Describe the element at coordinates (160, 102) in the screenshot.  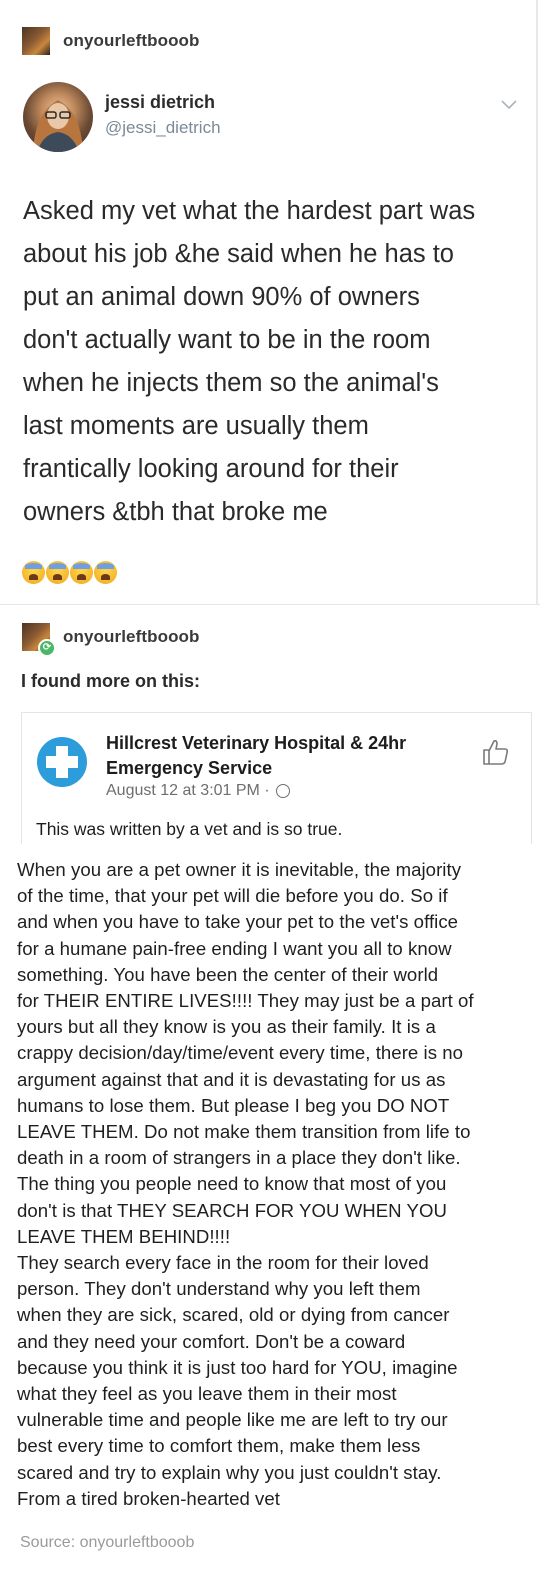
I see `tweet-author-name: jessi dietrich` at that location.